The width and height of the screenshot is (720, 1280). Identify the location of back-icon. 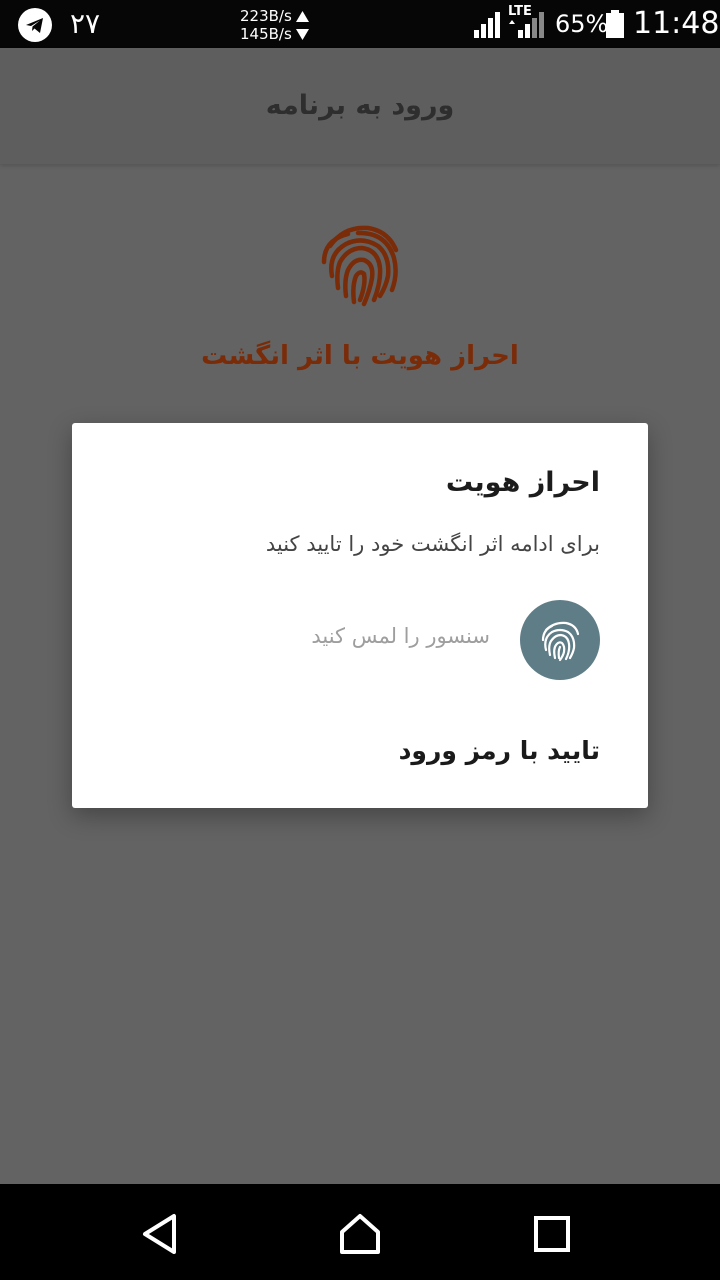
(161, 1234).